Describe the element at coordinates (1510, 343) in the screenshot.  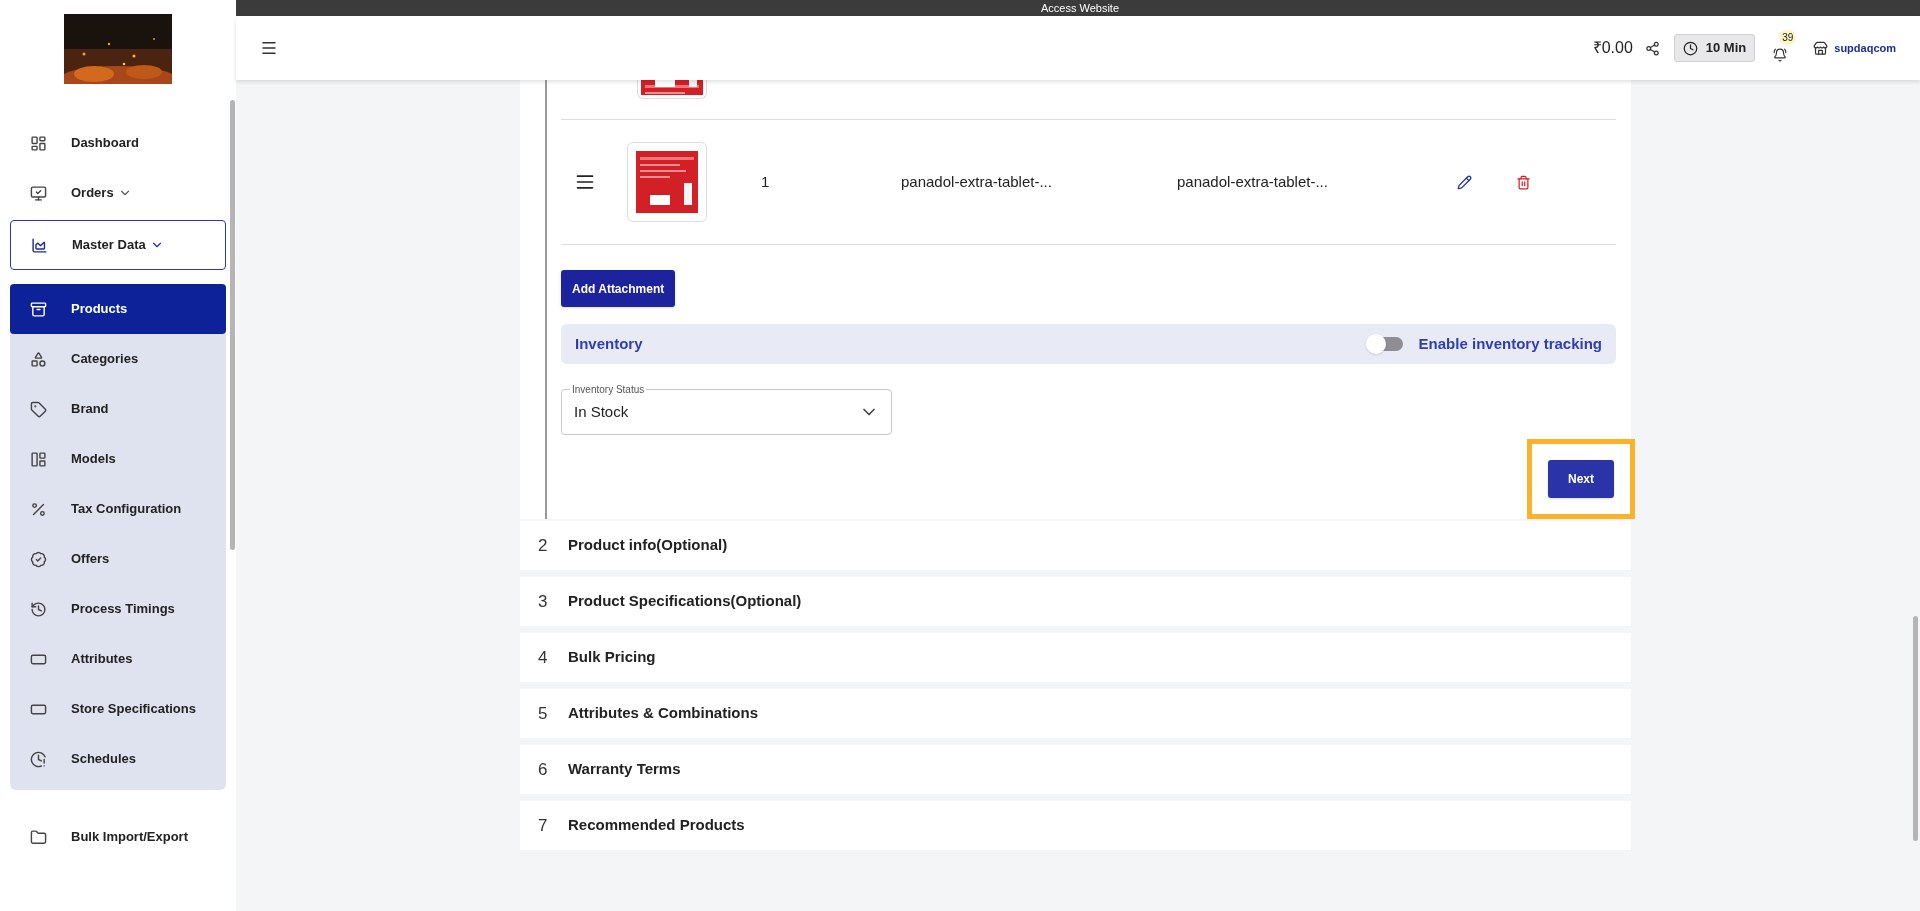
I see `tracking-label: Enable inventory tracking` at that location.